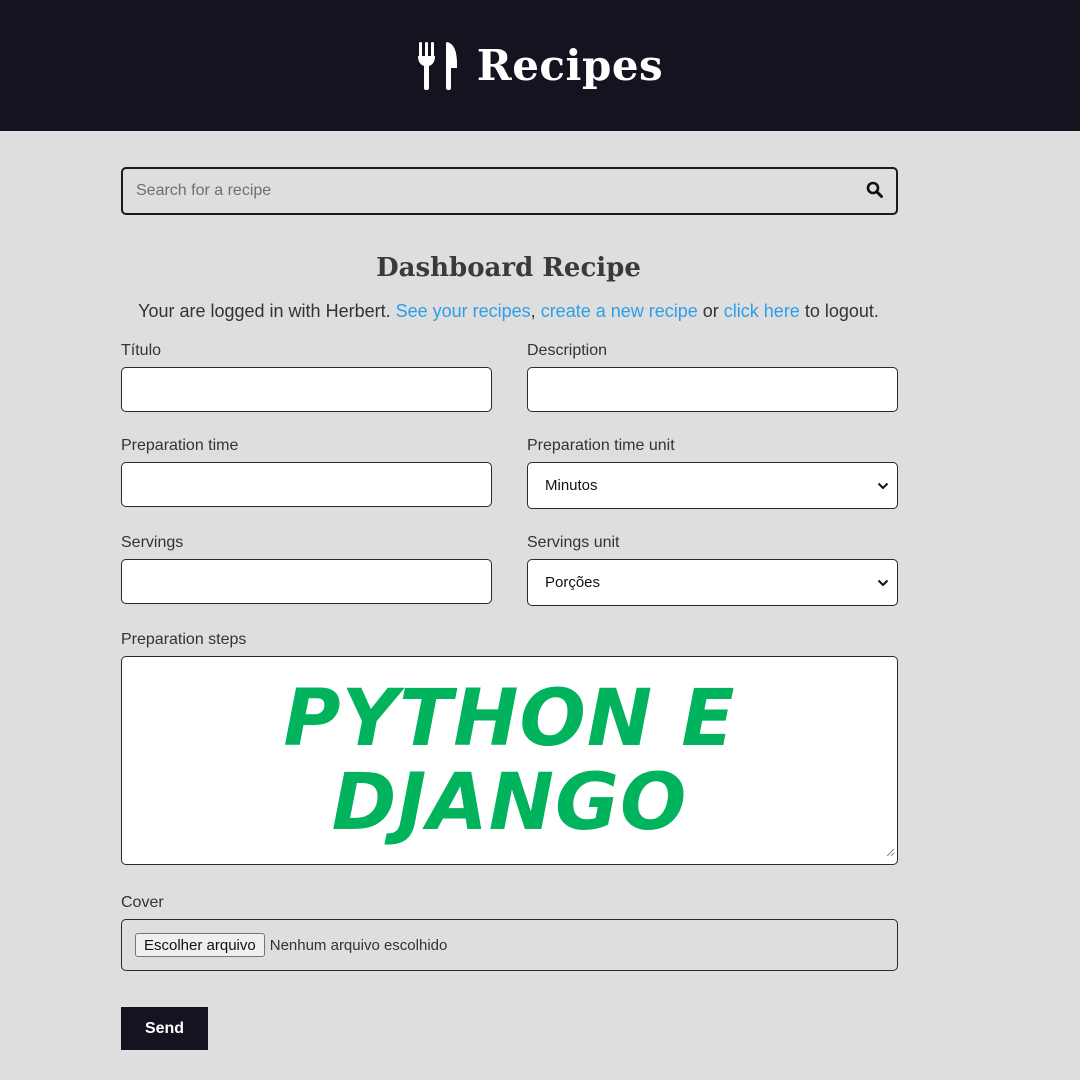  I want to click on servings-input, so click(306, 581).